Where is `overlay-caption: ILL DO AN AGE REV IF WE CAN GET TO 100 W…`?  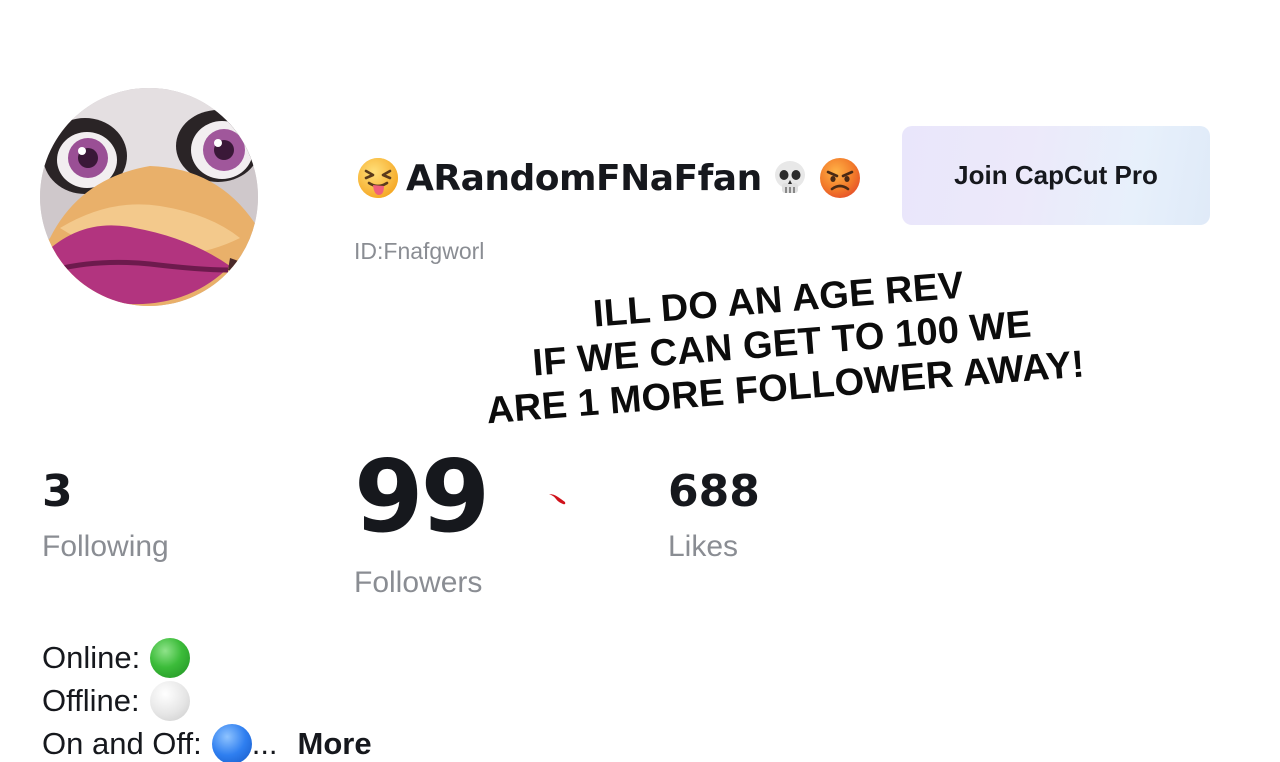 overlay-caption: ILL DO AN AGE REV IF WE CAN GET TO 100 W… is located at coordinates (782, 344).